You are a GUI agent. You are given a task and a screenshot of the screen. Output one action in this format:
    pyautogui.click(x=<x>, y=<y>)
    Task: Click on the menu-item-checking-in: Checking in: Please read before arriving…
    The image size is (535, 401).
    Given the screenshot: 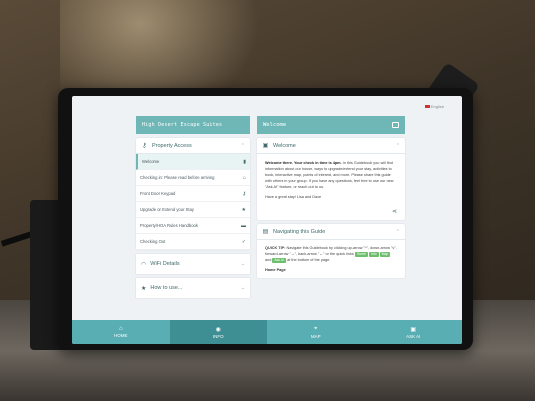 What is the action you would take?
    pyautogui.click(x=193, y=178)
    